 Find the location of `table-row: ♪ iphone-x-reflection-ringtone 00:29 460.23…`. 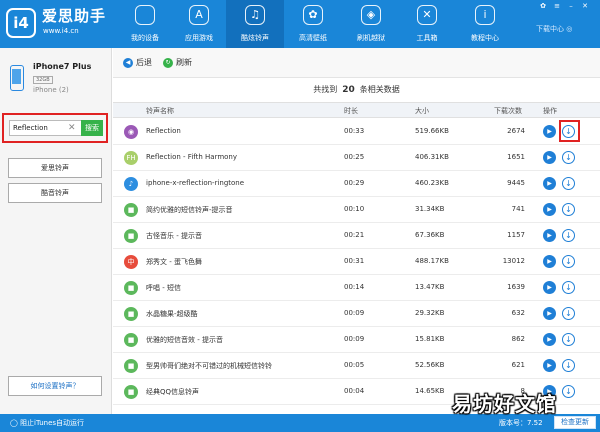

table-row: ♪ iphone-x-reflection-ringtone 00:29 460.23… is located at coordinates (356, 184).